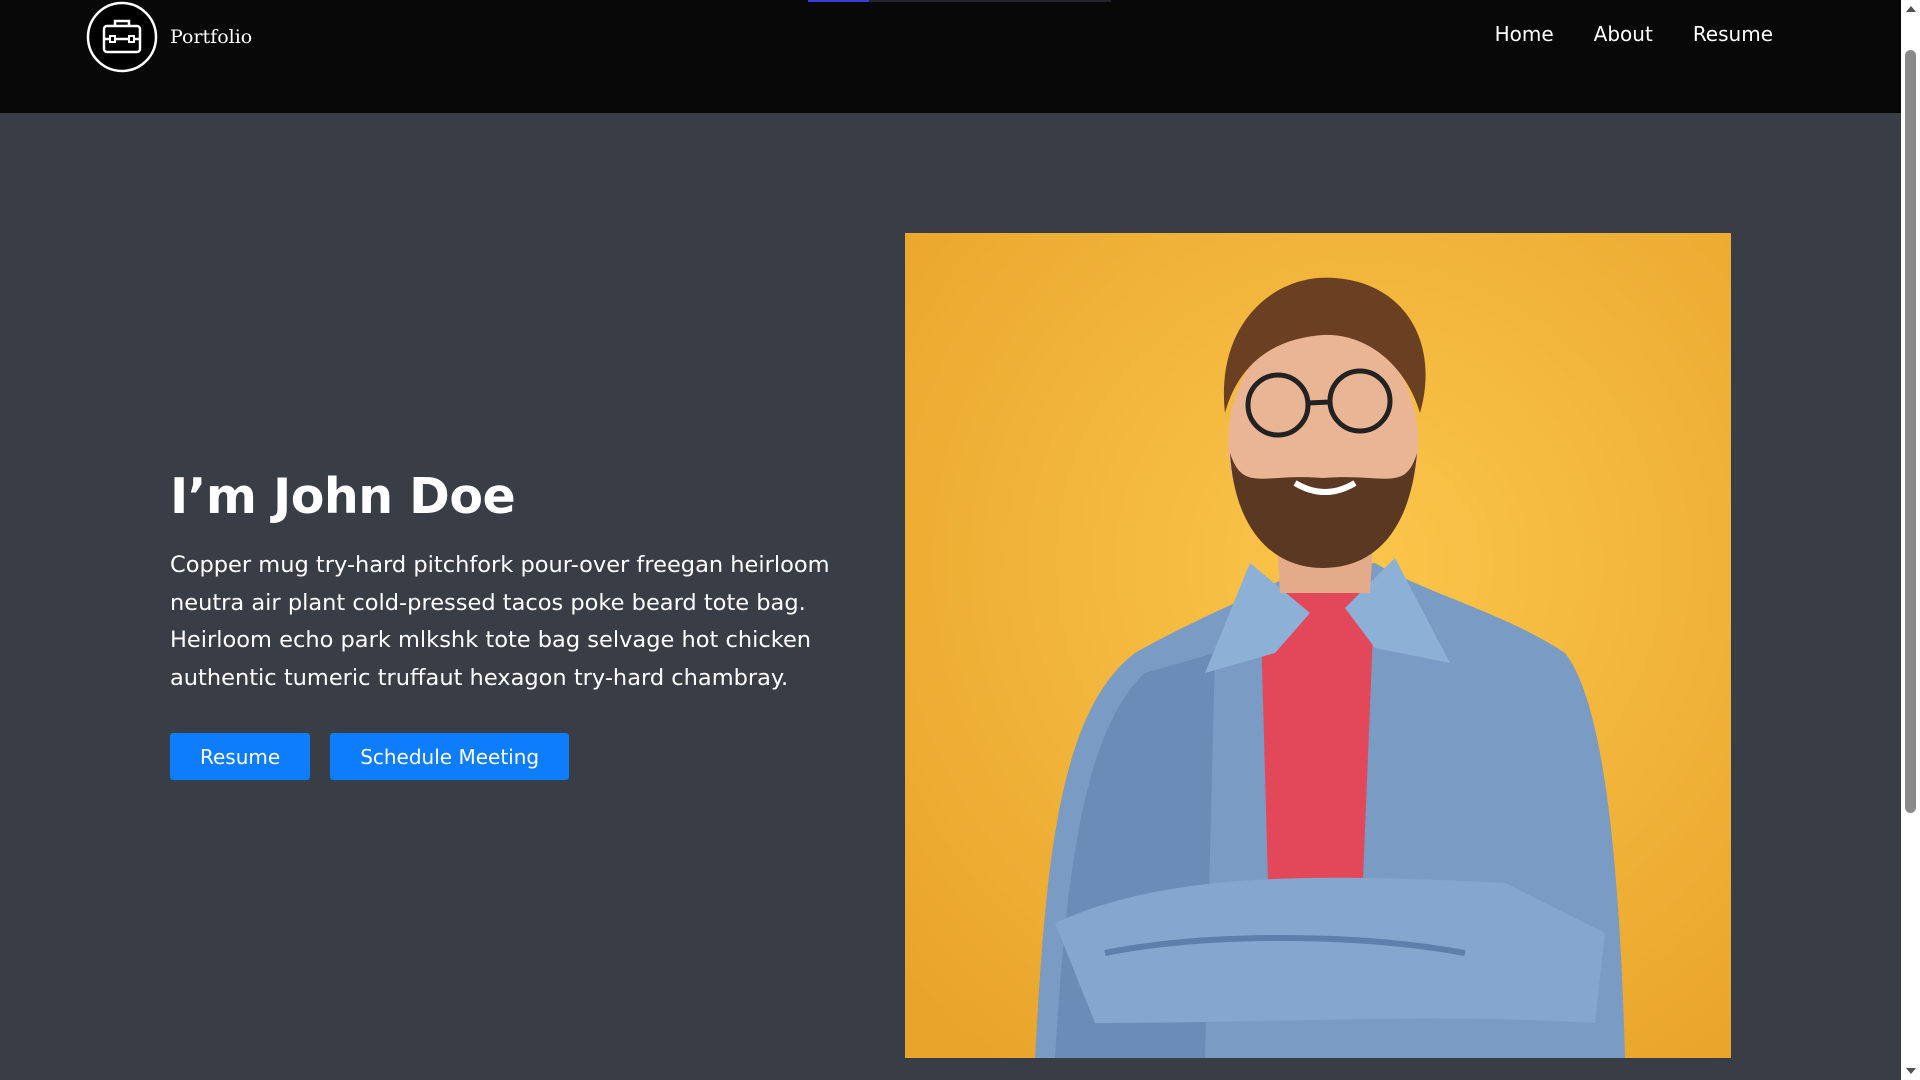 The height and width of the screenshot is (1080, 1920). I want to click on scroll-down-arrow-icon, so click(1911, 1071).